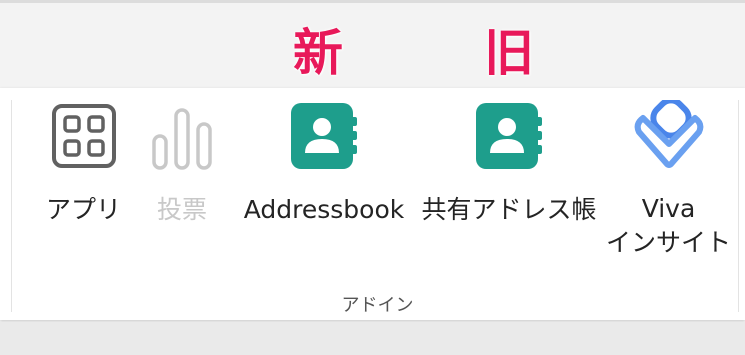  What do you see at coordinates (668, 208) in the screenshot?
I see `viva-label-line1: Viva` at bounding box center [668, 208].